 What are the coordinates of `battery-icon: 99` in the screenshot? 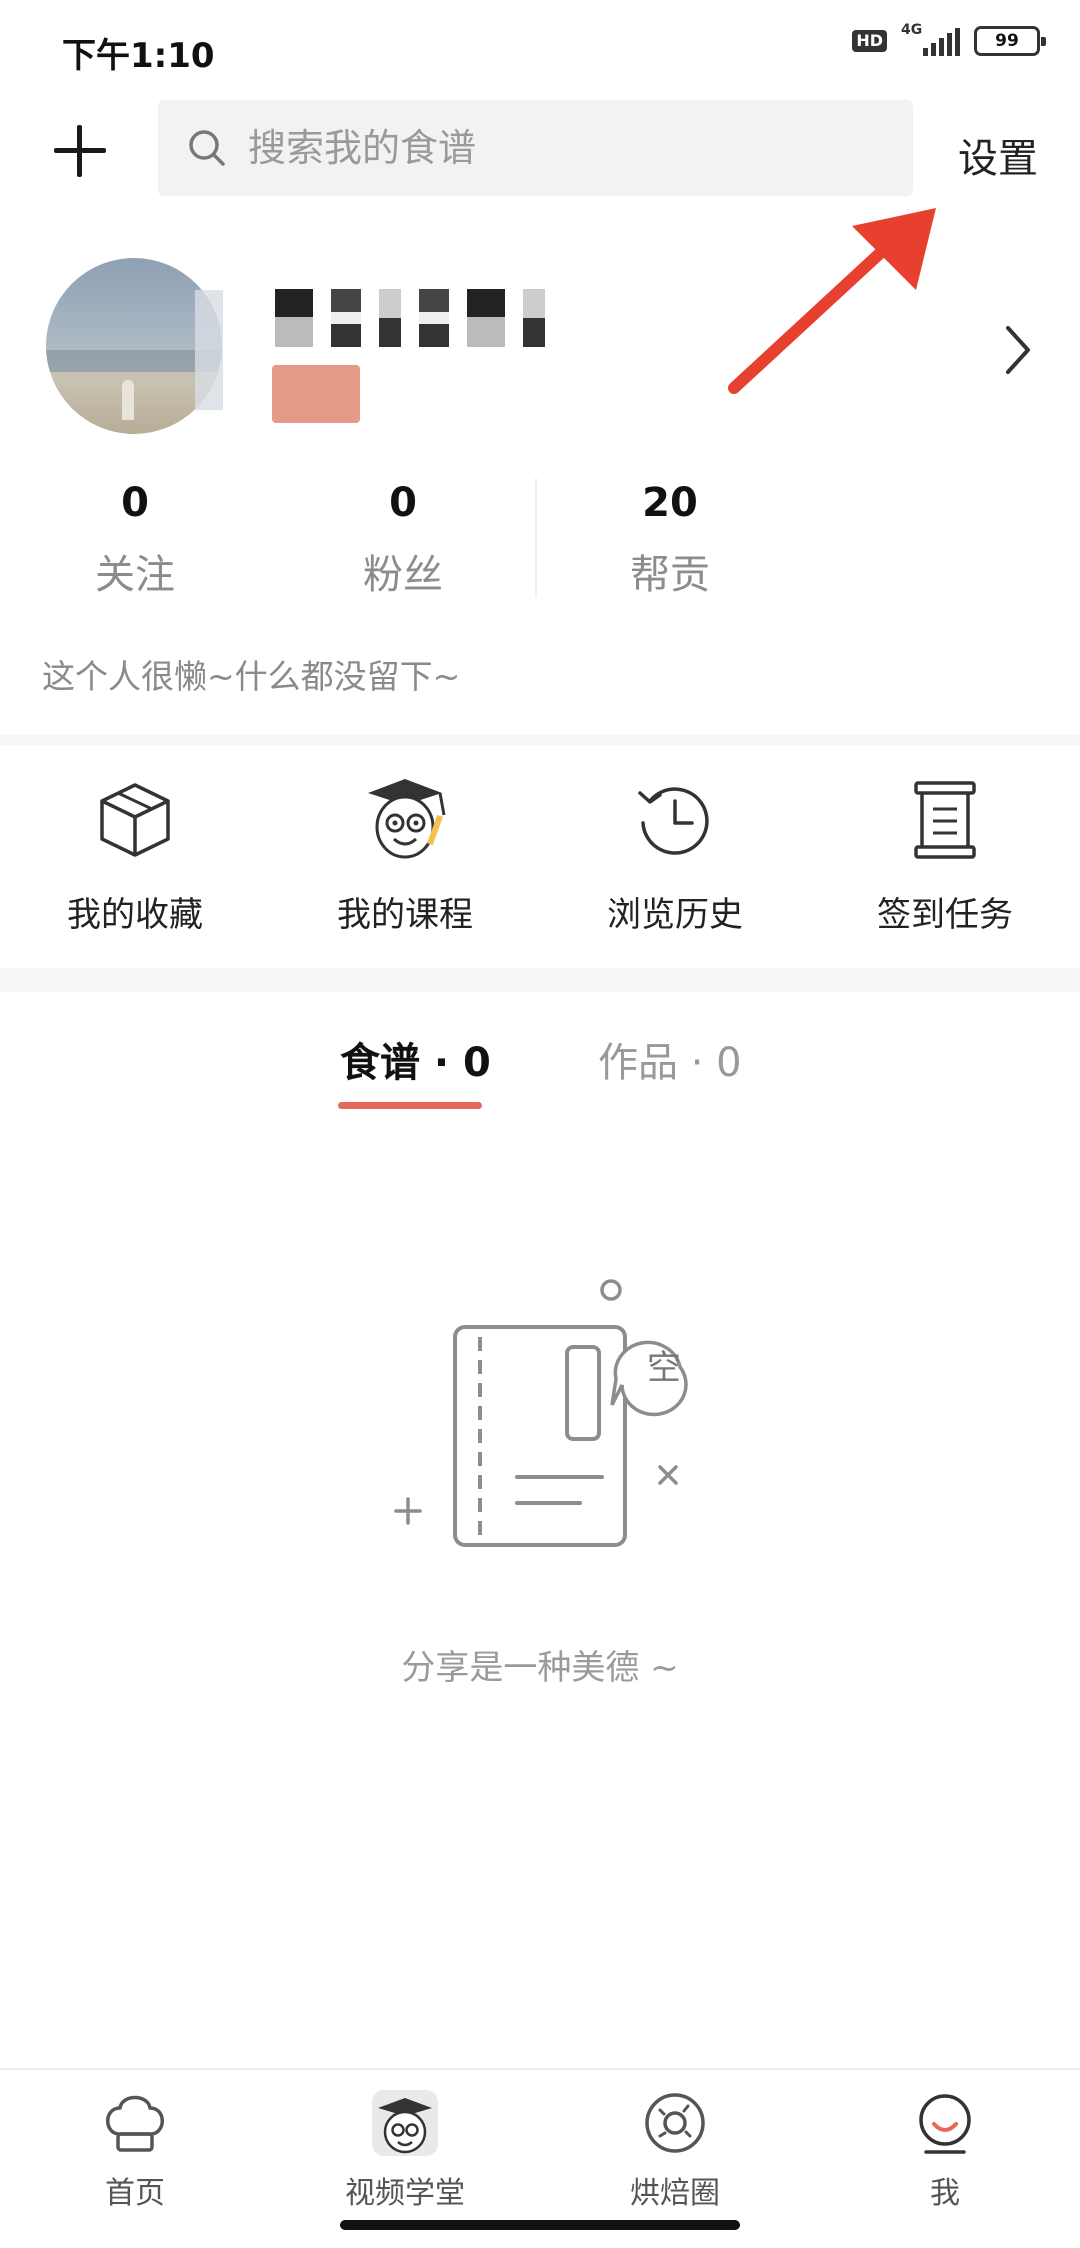 It's located at (1010, 41).